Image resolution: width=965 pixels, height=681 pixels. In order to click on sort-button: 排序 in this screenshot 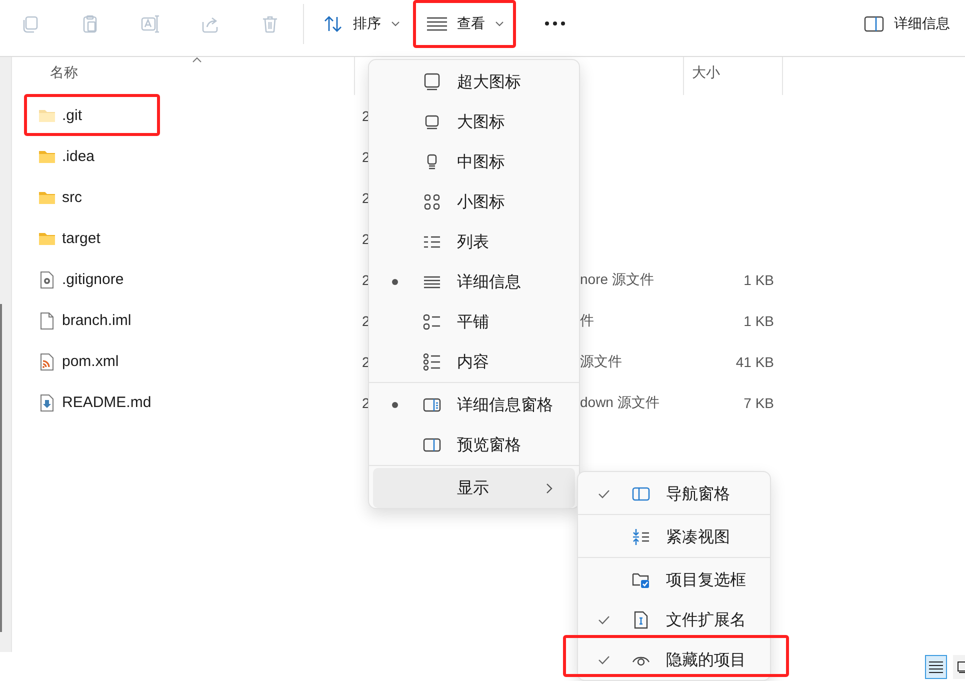, I will do `click(361, 23)`.